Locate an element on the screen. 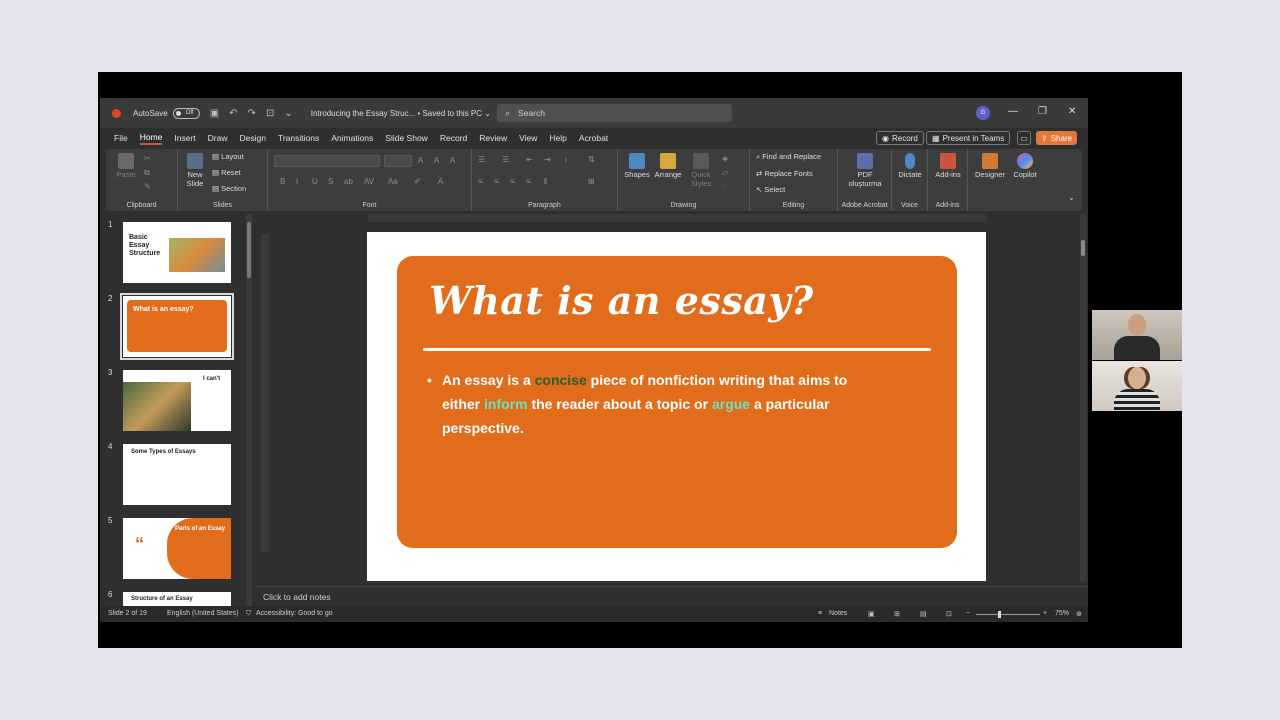 This screenshot has width=1280, height=720. increase-indent-icon: ⇥ is located at coordinates (547, 159).